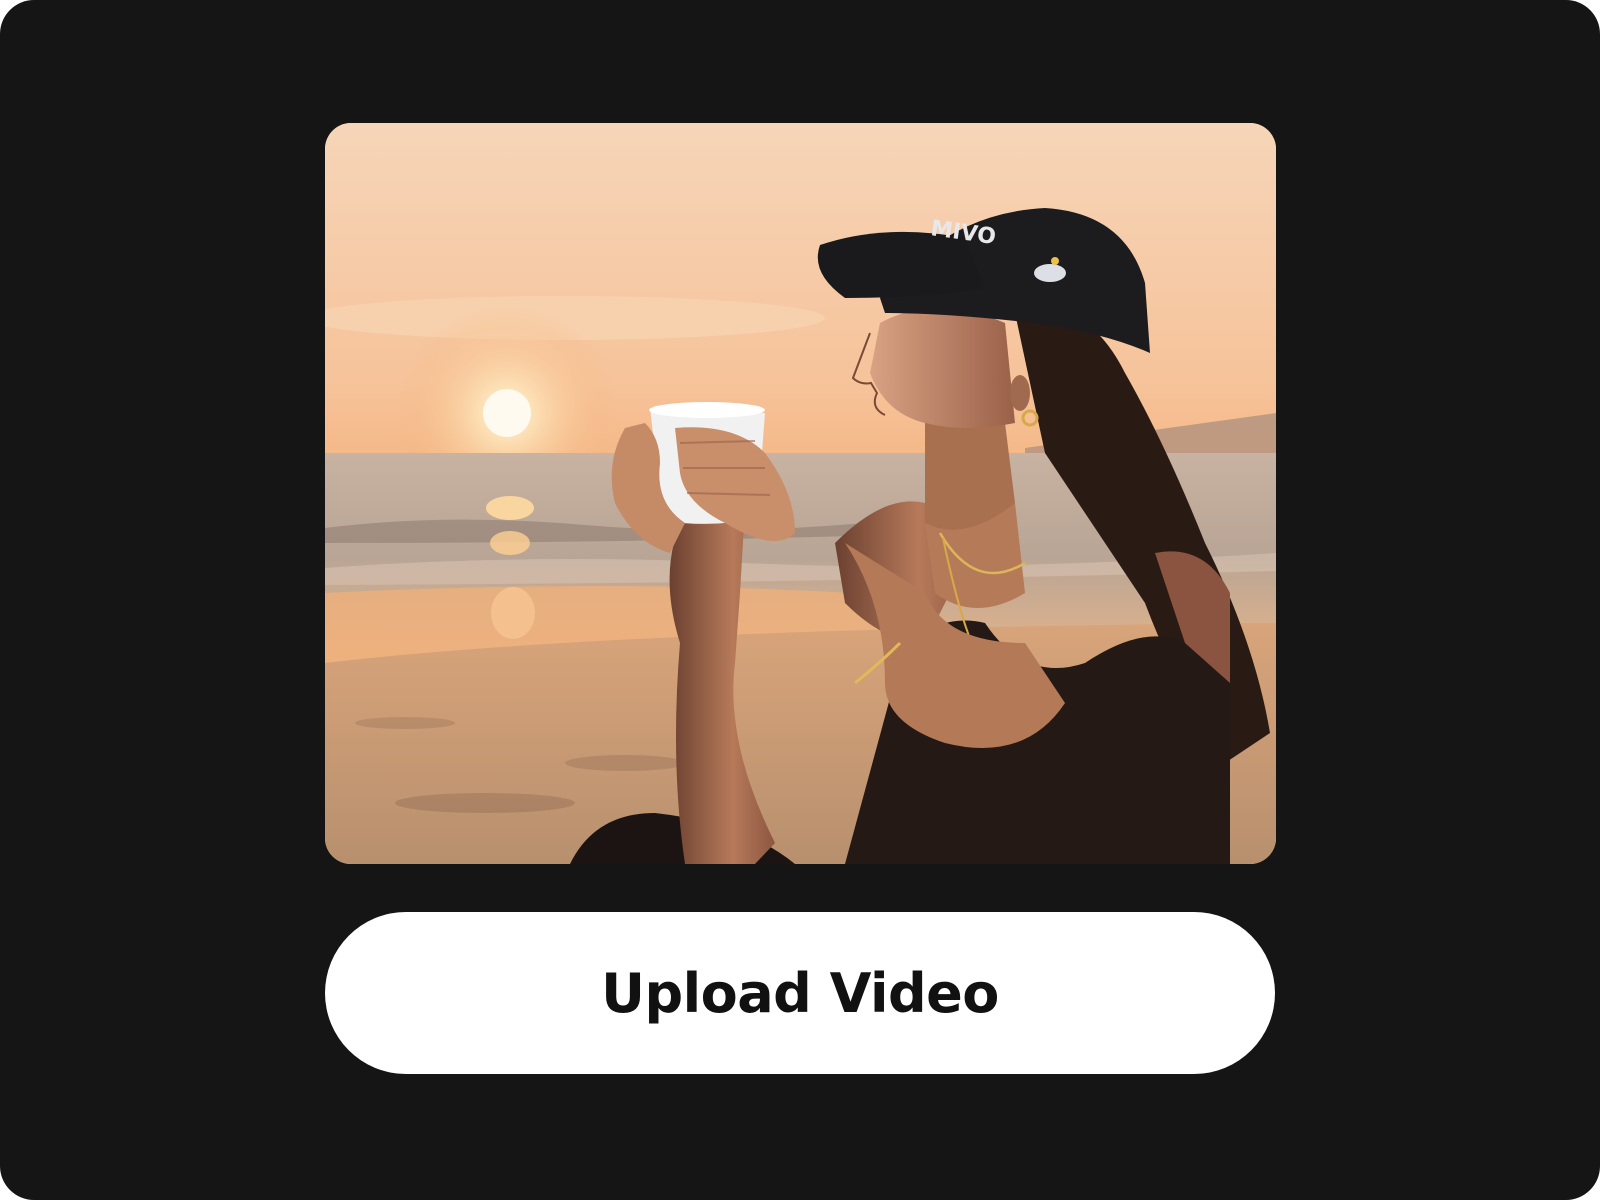 The width and height of the screenshot is (1600, 1200). I want to click on upload-video-label: Upload Video, so click(800, 993).